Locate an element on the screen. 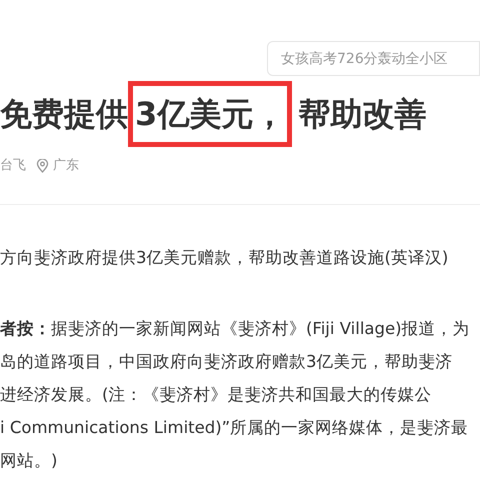  location-label: 广东 is located at coordinates (66, 166).